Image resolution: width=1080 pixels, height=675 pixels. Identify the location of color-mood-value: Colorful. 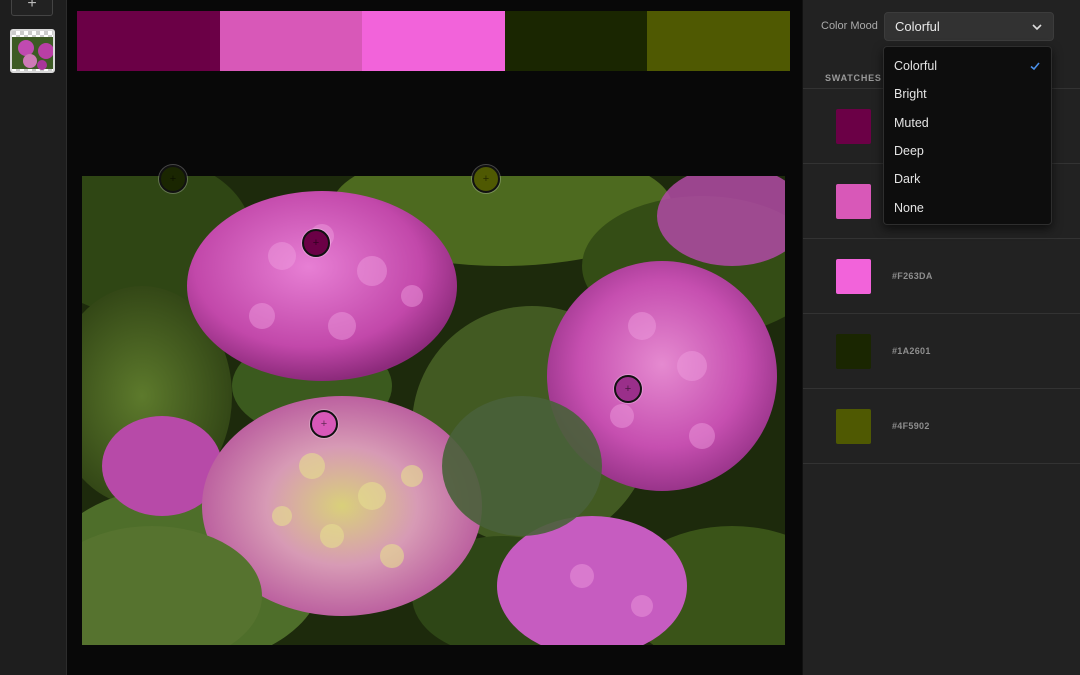
(917, 26).